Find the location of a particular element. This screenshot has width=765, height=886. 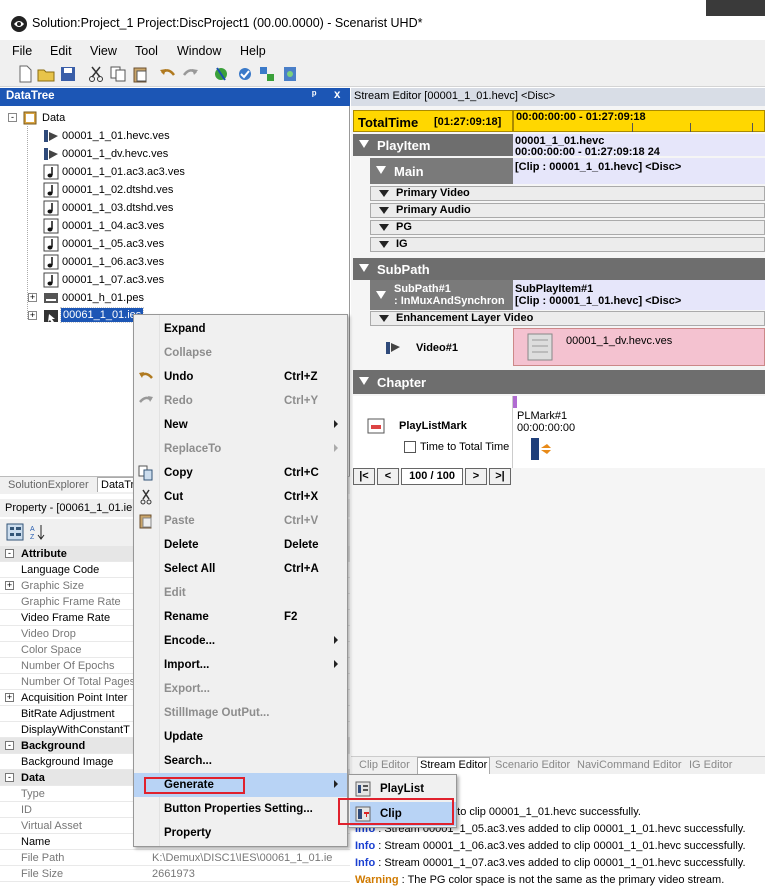

mux-icon is located at coordinates (267, 74).